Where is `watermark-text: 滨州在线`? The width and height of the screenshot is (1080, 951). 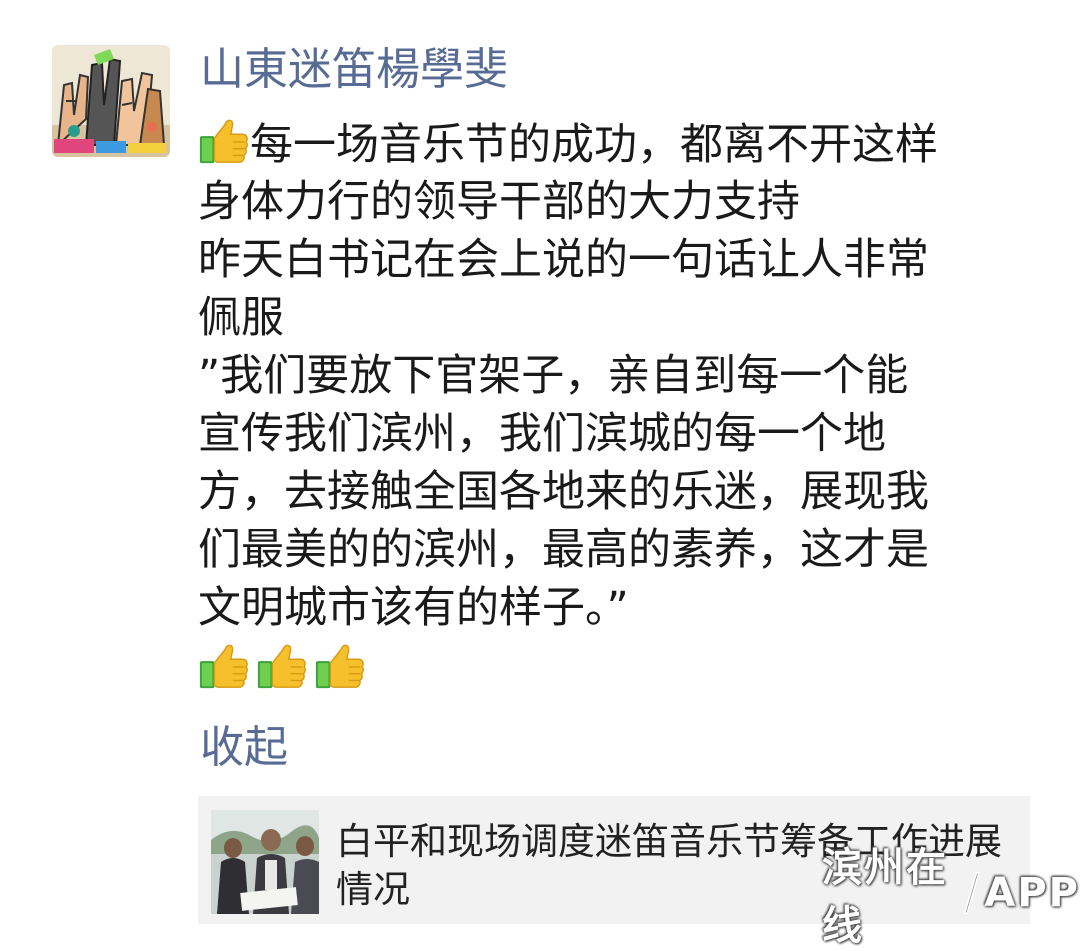 watermark-text: 滨州在线 is located at coordinates (885, 897).